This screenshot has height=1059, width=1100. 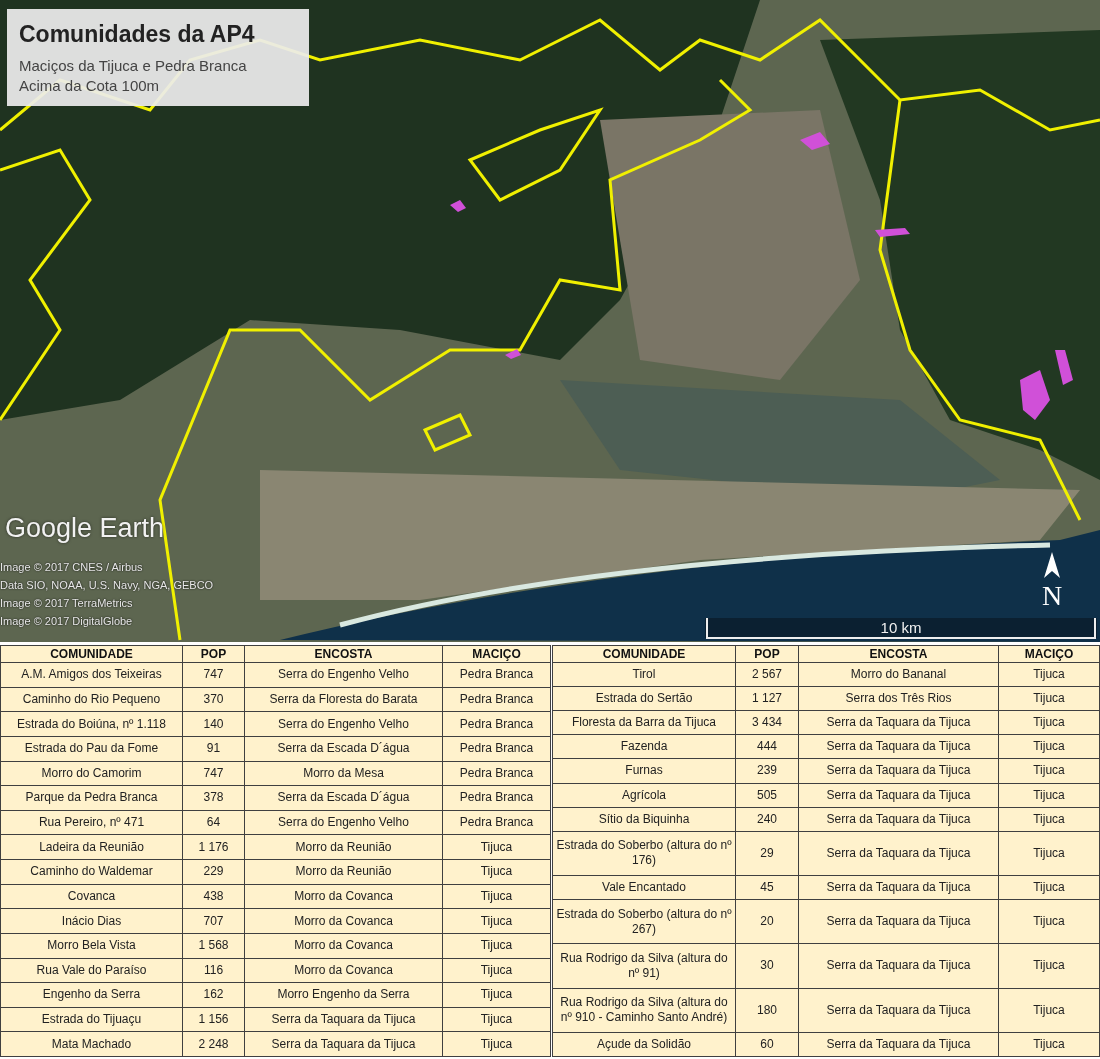 What do you see at coordinates (767, 722) in the screenshot?
I see `table-cell: 3 434` at bounding box center [767, 722].